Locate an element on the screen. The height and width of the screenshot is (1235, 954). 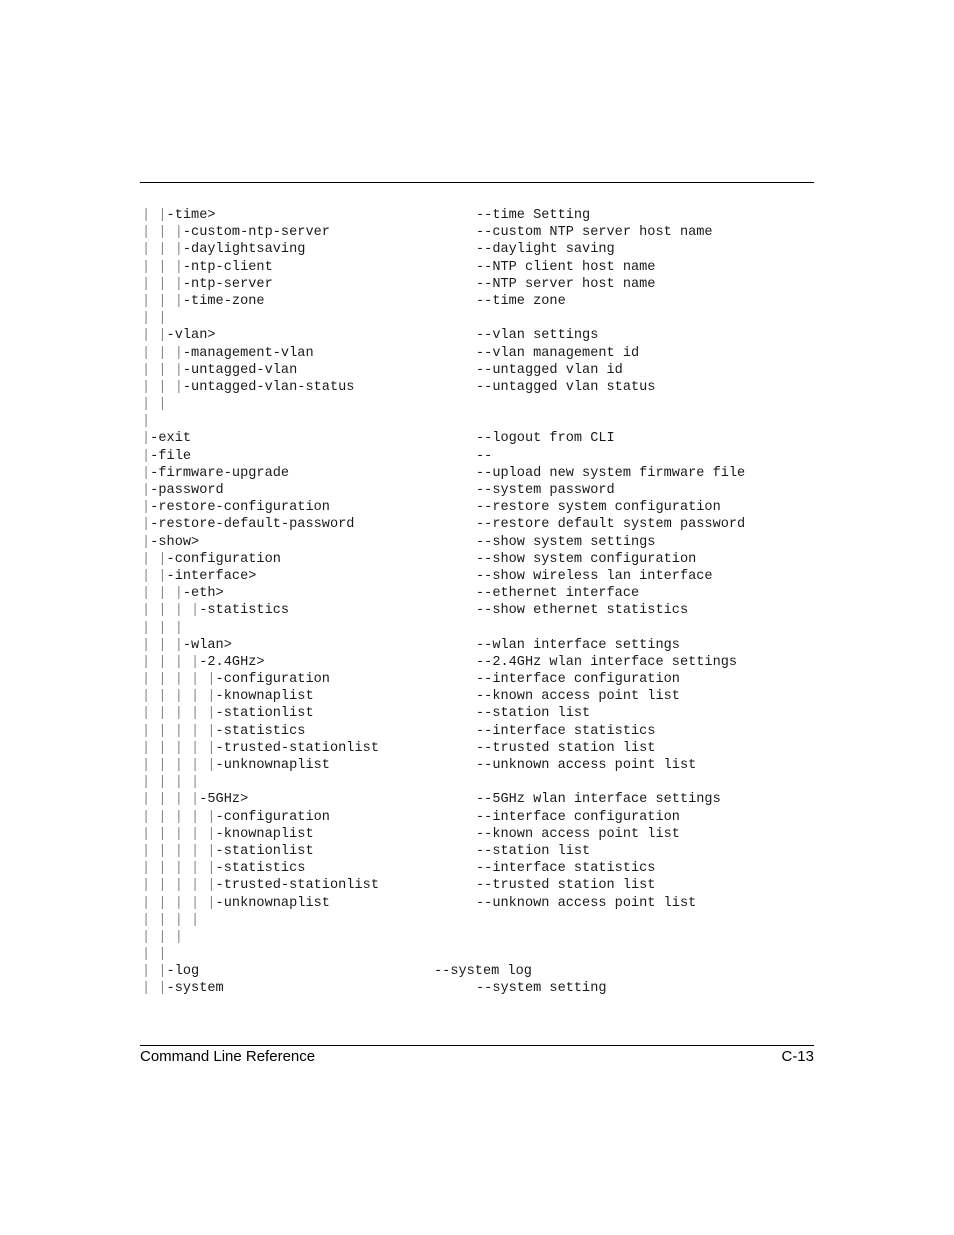
command-line: | |-time> --time Setting is located at coordinates (482, 215).